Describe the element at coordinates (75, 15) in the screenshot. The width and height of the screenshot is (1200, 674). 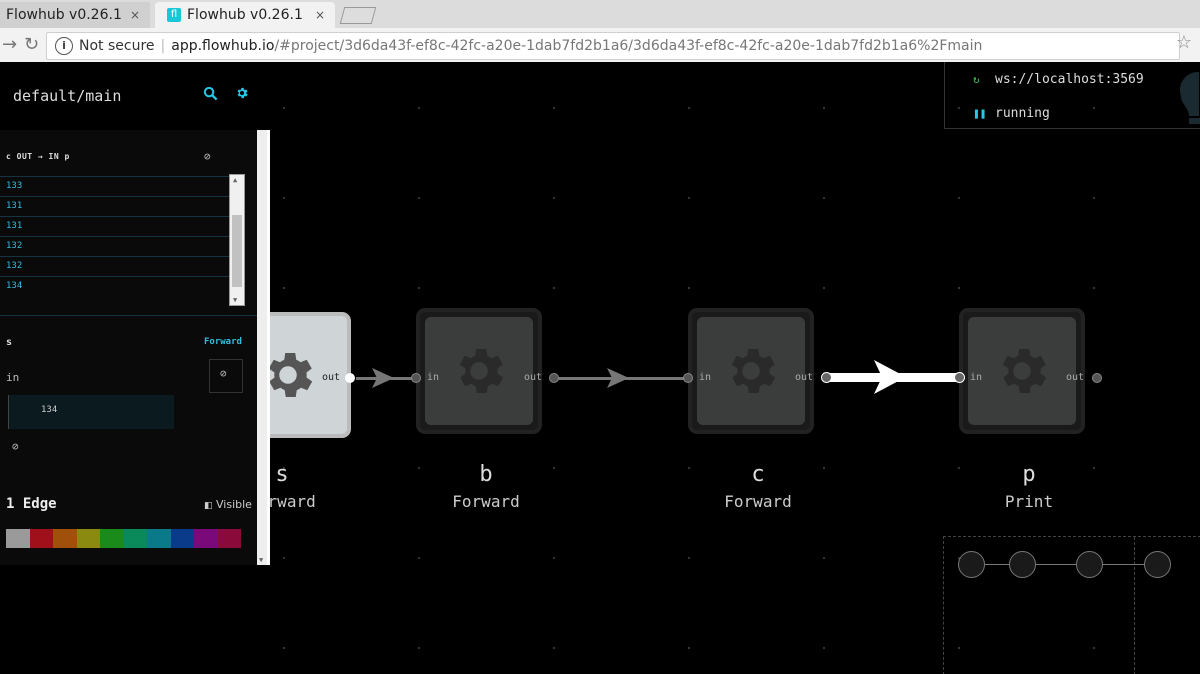
I see `browser-tab-1: Flowhub v0.26.1 ×` at that location.